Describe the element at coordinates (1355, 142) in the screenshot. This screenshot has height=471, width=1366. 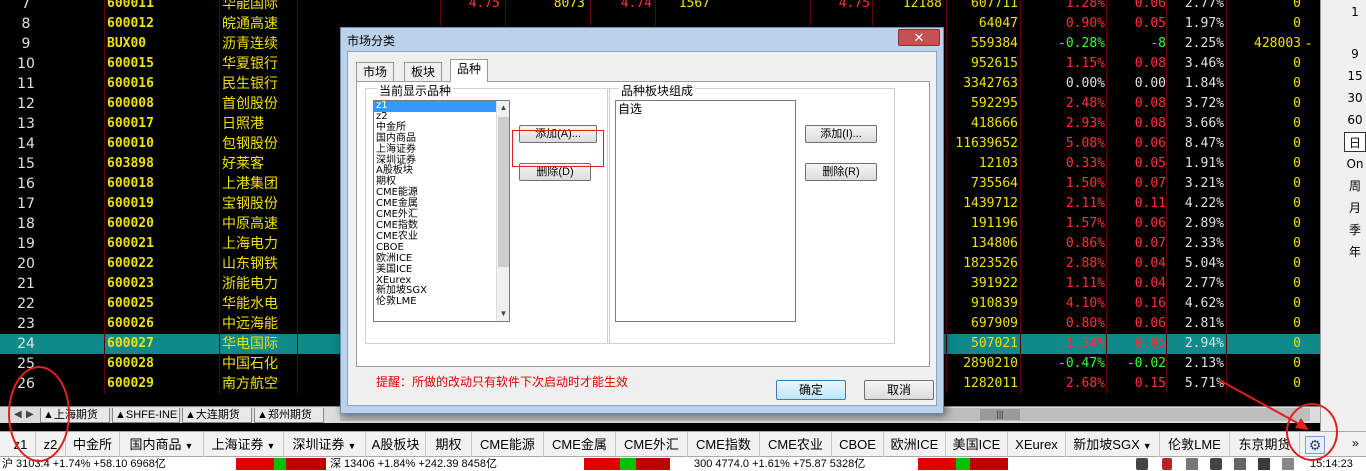
I see `period-item: 日` at that location.